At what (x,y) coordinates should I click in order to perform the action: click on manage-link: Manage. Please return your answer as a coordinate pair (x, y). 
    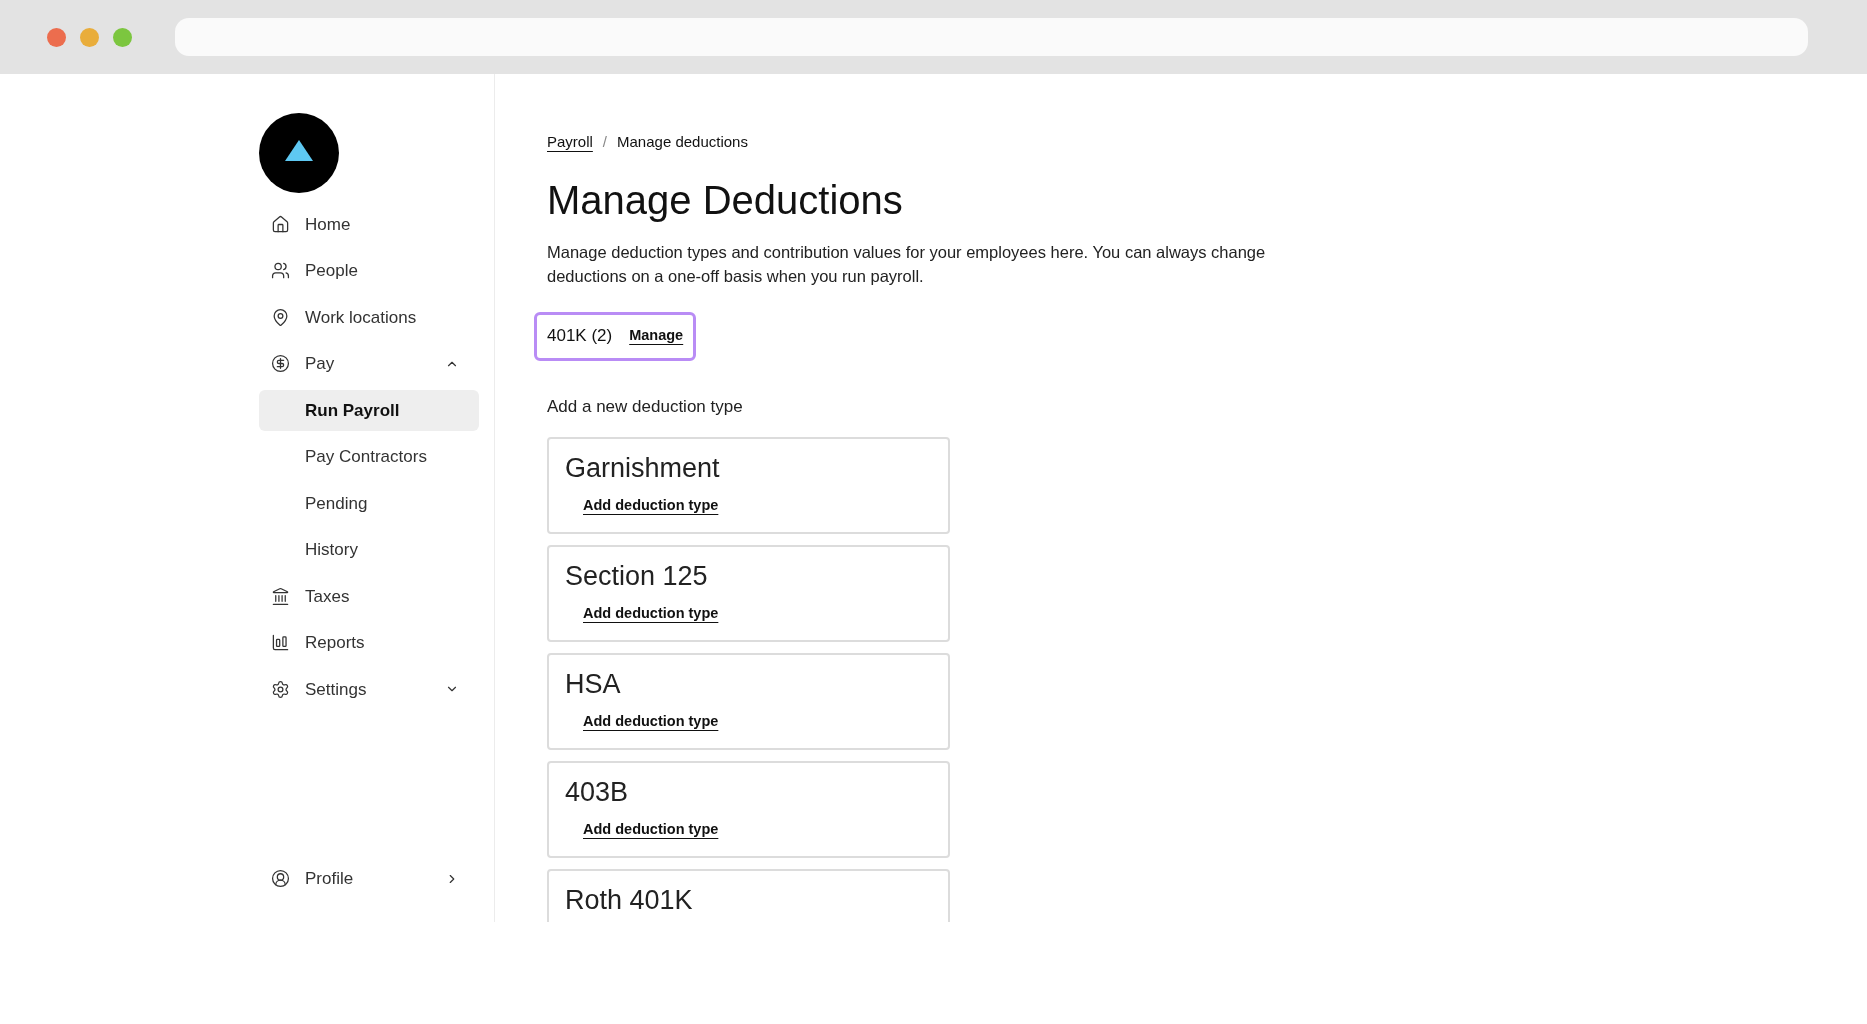
    Looking at the image, I should click on (656, 336).